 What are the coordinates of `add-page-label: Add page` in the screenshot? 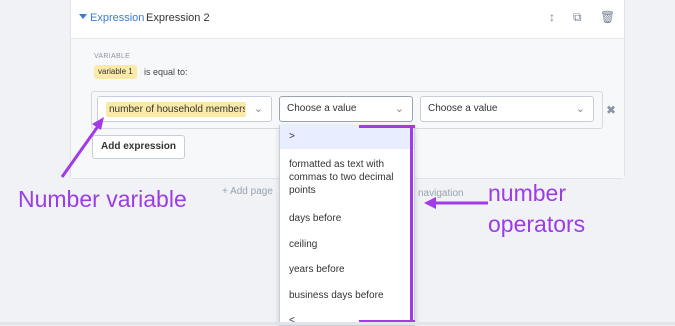 It's located at (251, 191).